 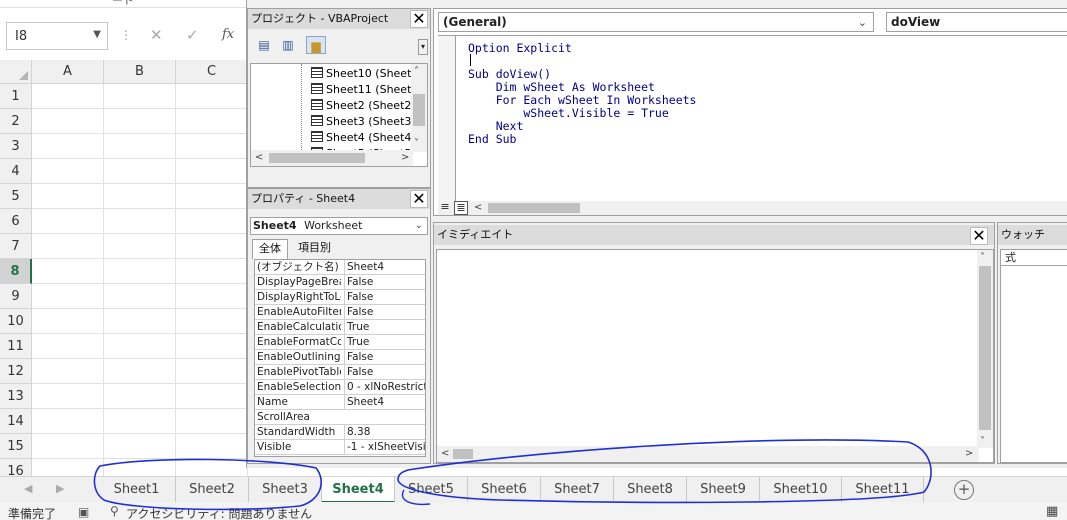 I want to click on project-tree-item: Sheet3 (Sheet3, so click(x=361, y=122).